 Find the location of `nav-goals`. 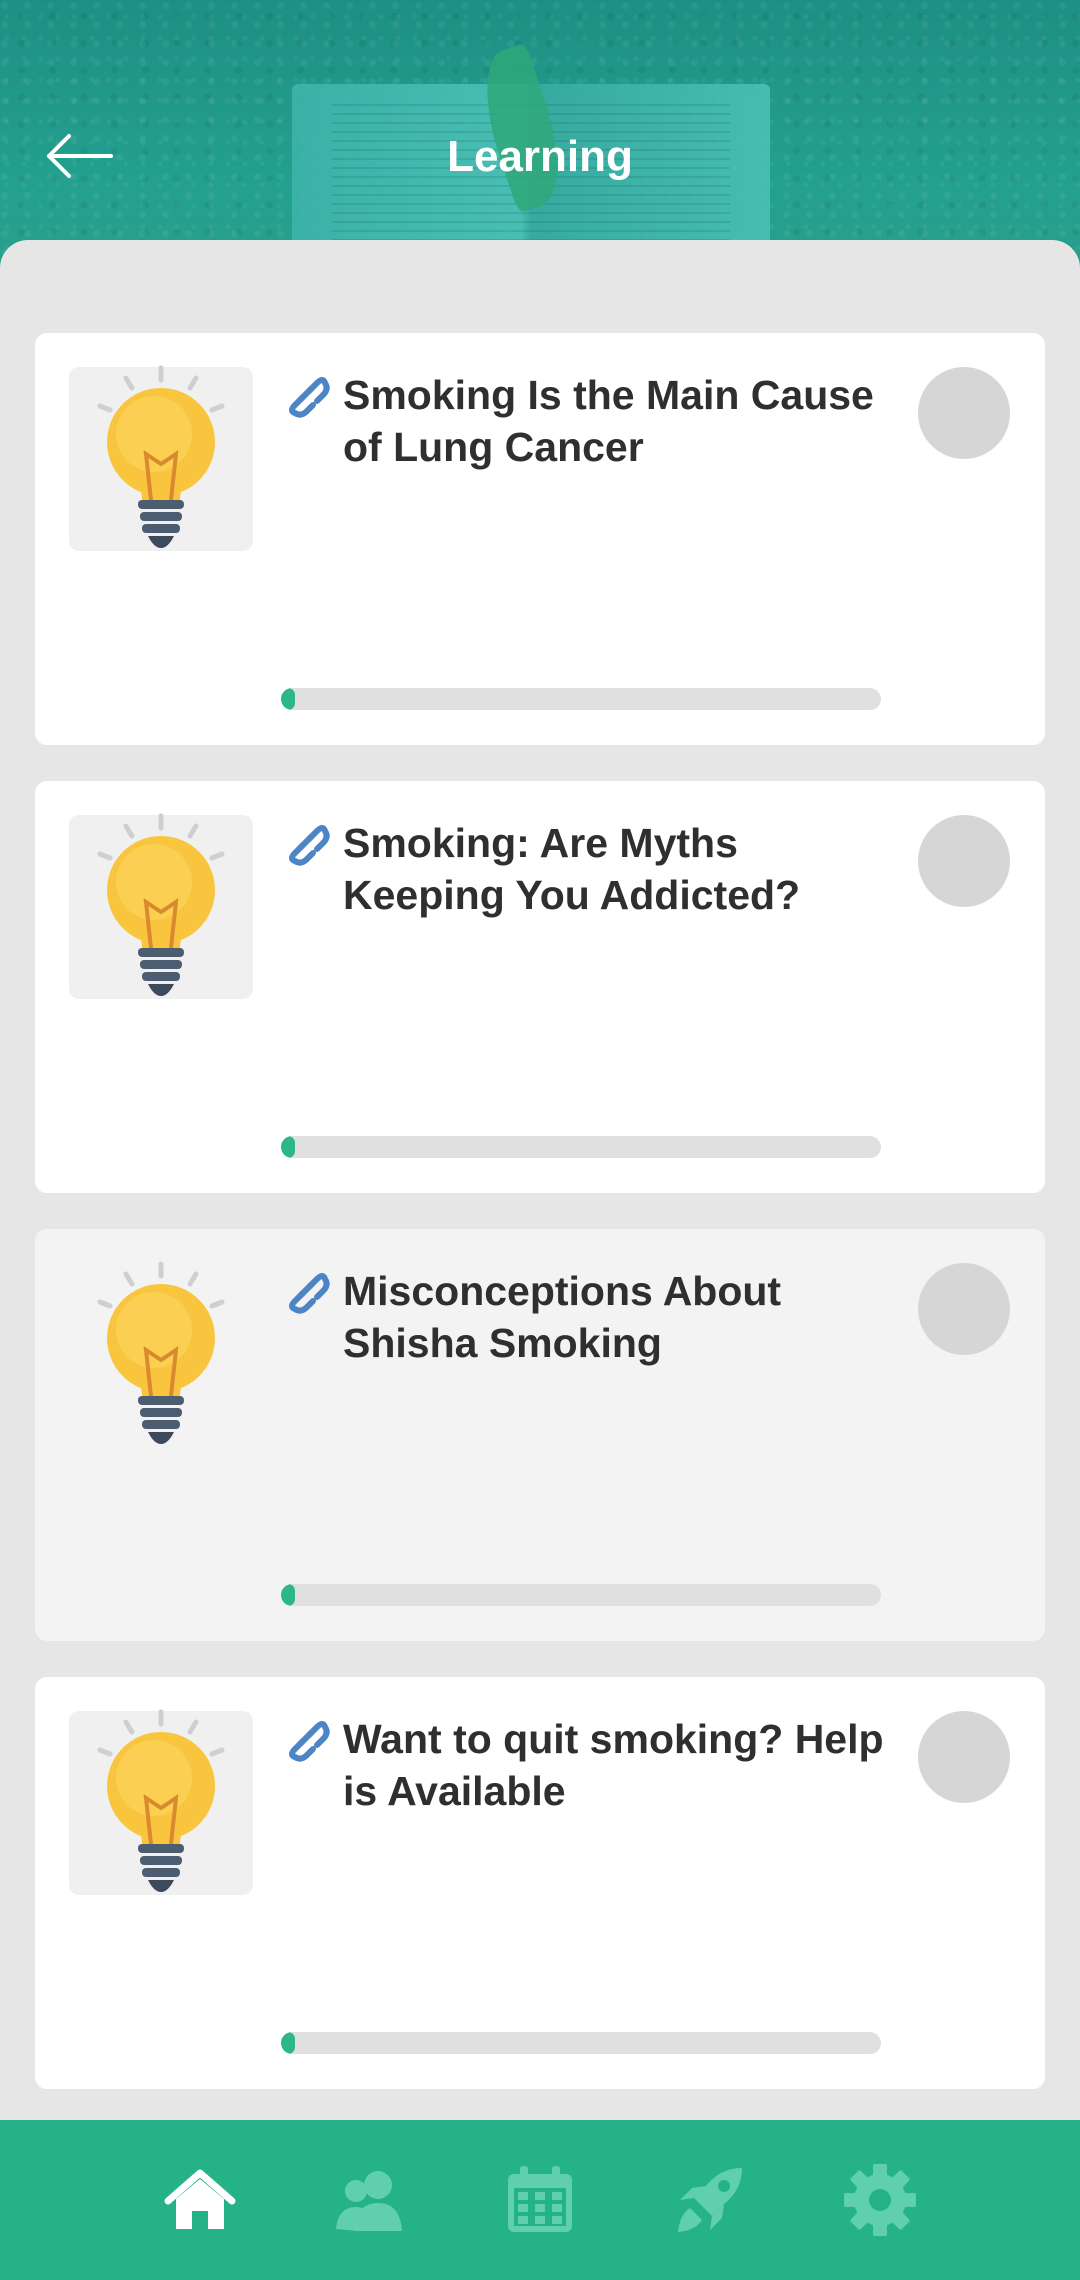

nav-goals is located at coordinates (710, 2200).